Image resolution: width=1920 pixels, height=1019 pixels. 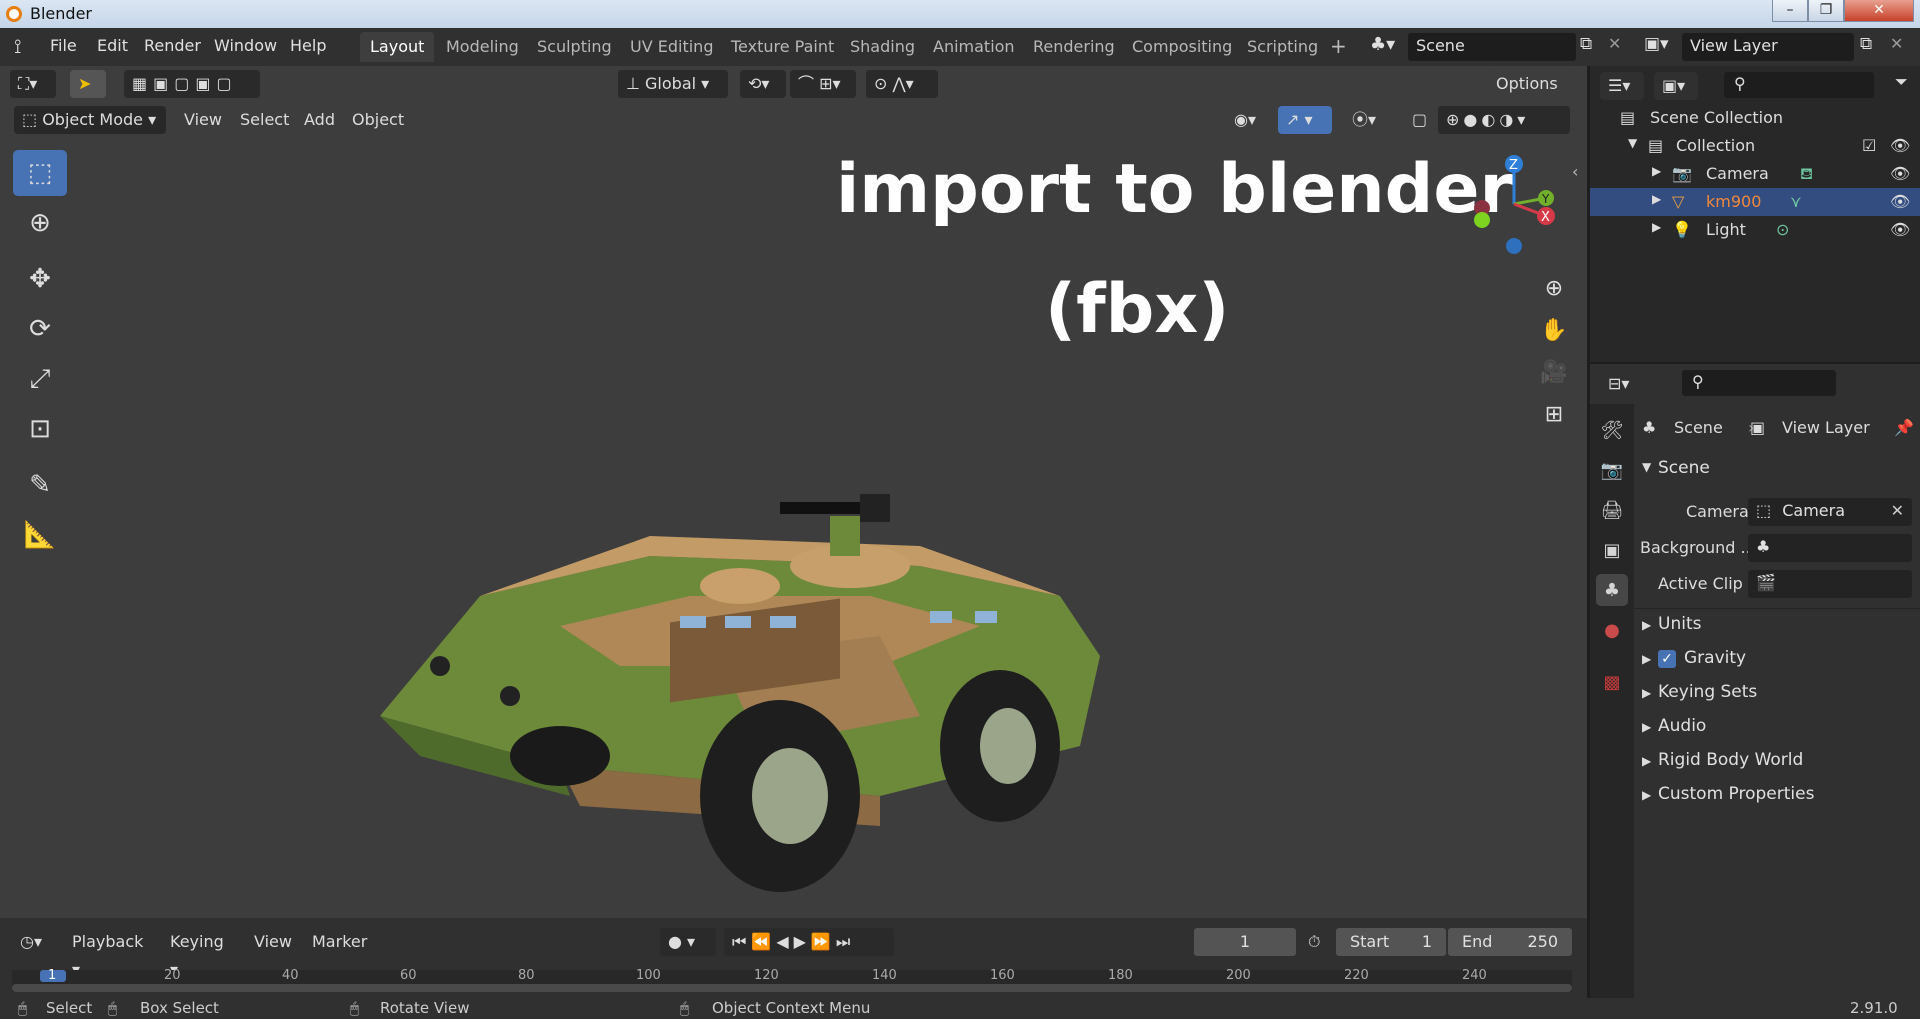 What do you see at coordinates (1182, 47) in the screenshot?
I see `tab-compositing: Compositing` at bounding box center [1182, 47].